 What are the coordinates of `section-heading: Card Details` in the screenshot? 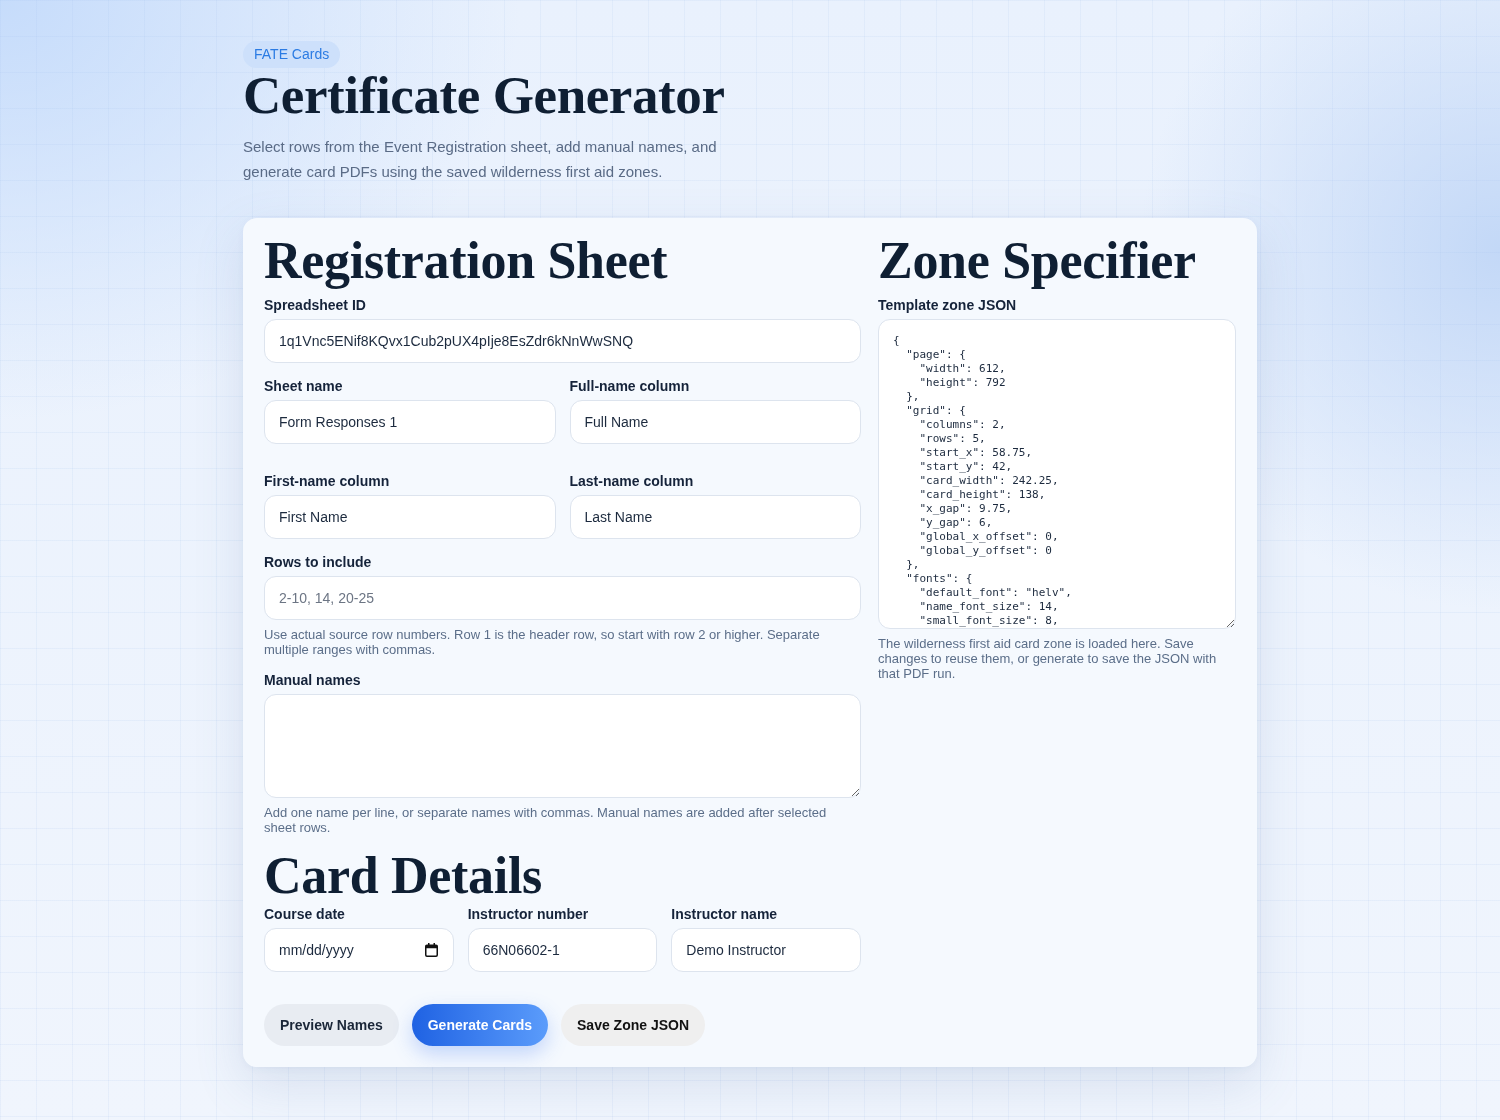 It's located at (404, 876).